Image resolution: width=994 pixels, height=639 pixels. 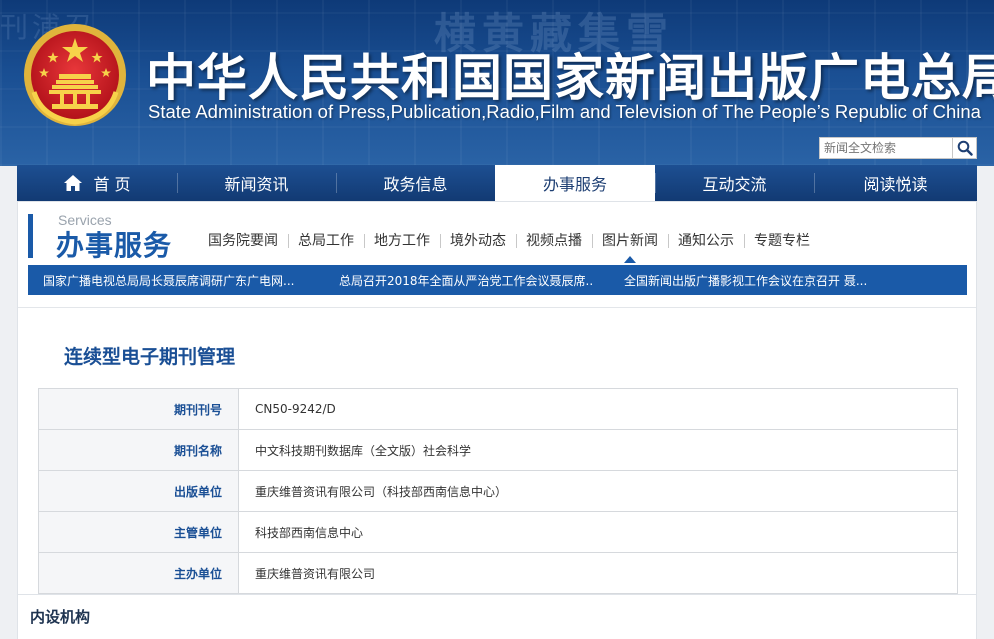 I want to click on nav-item-label: 互动交流, so click(x=734, y=184).